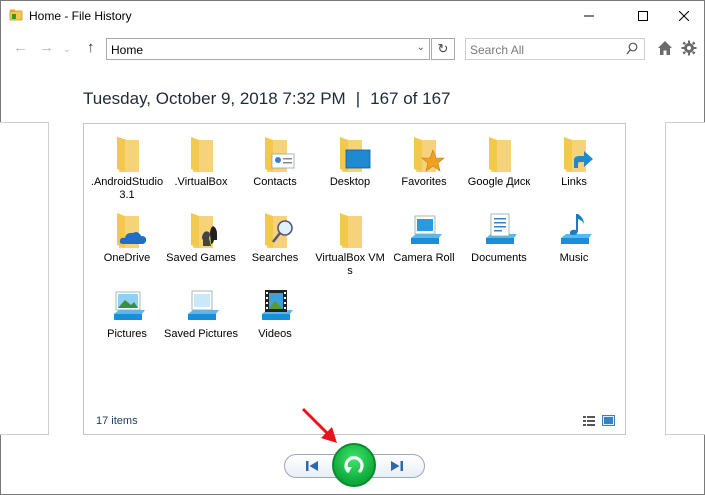 The image size is (705, 495). What do you see at coordinates (429, 154) in the screenshot?
I see `favorites-folder-icon` at bounding box center [429, 154].